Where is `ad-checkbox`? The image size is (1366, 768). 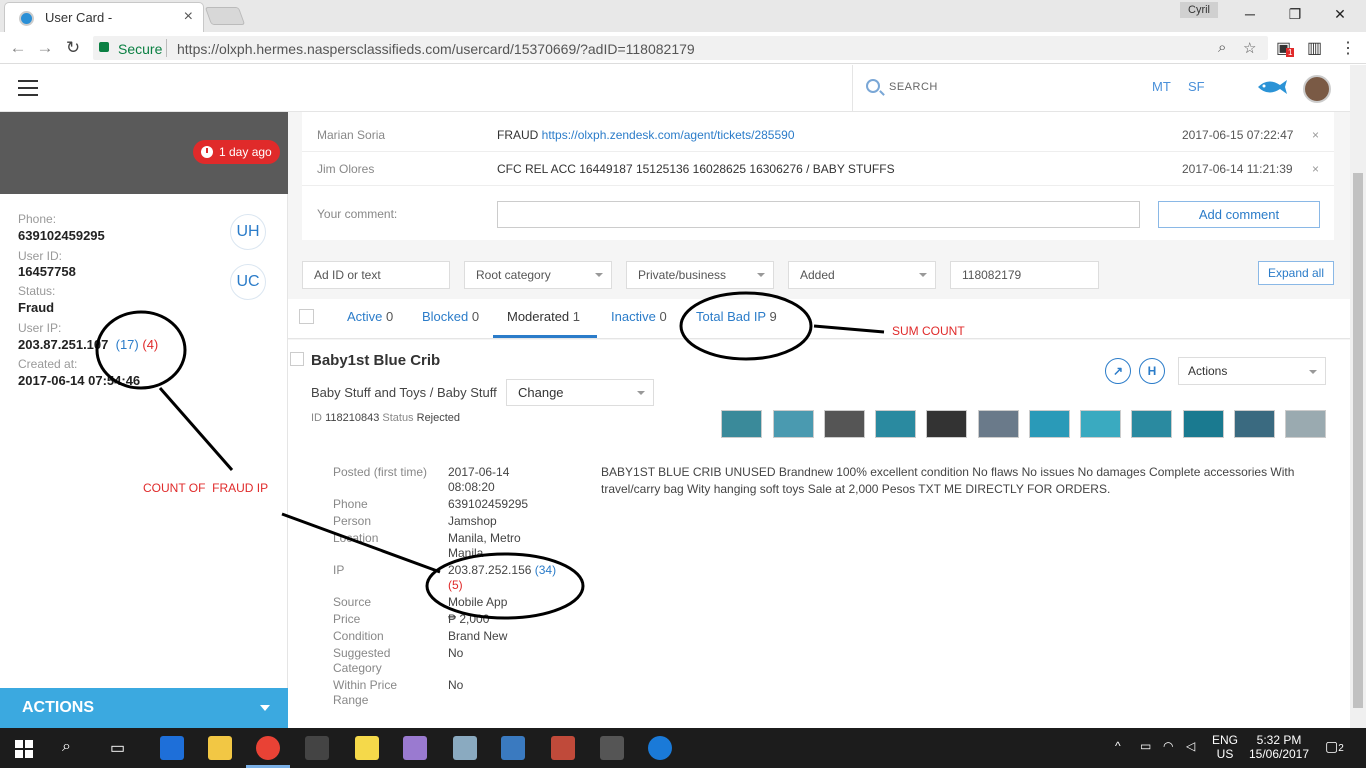
ad-checkbox is located at coordinates (297, 359).